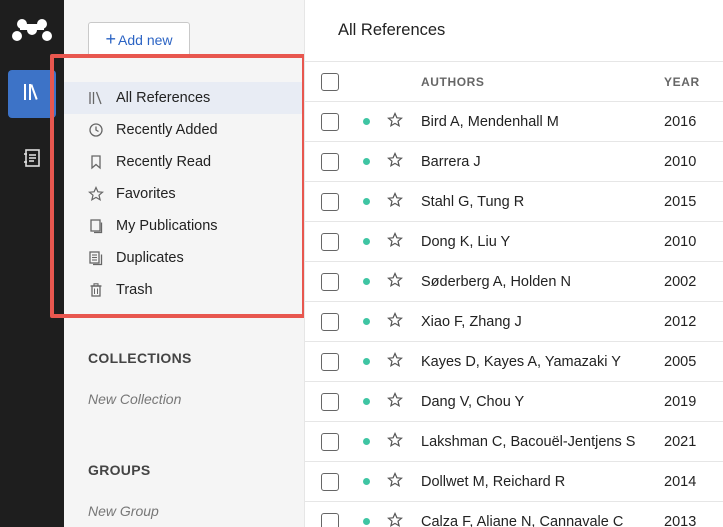  Describe the element at coordinates (119, 470) in the screenshot. I see `groups-heading: GROUPS` at that location.